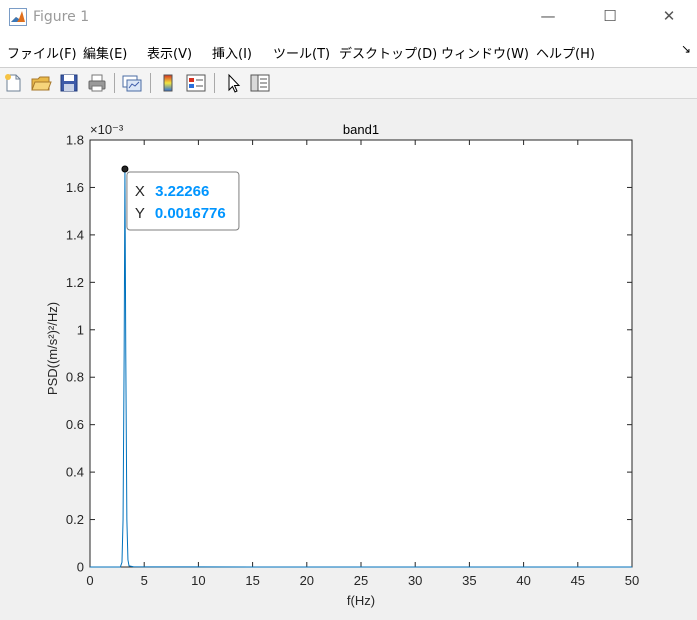 The width and height of the screenshot is (697, 620). Describe the element at coordinates (632, 580) in the screenshot. I see `x-tick-label: 50` at that location.